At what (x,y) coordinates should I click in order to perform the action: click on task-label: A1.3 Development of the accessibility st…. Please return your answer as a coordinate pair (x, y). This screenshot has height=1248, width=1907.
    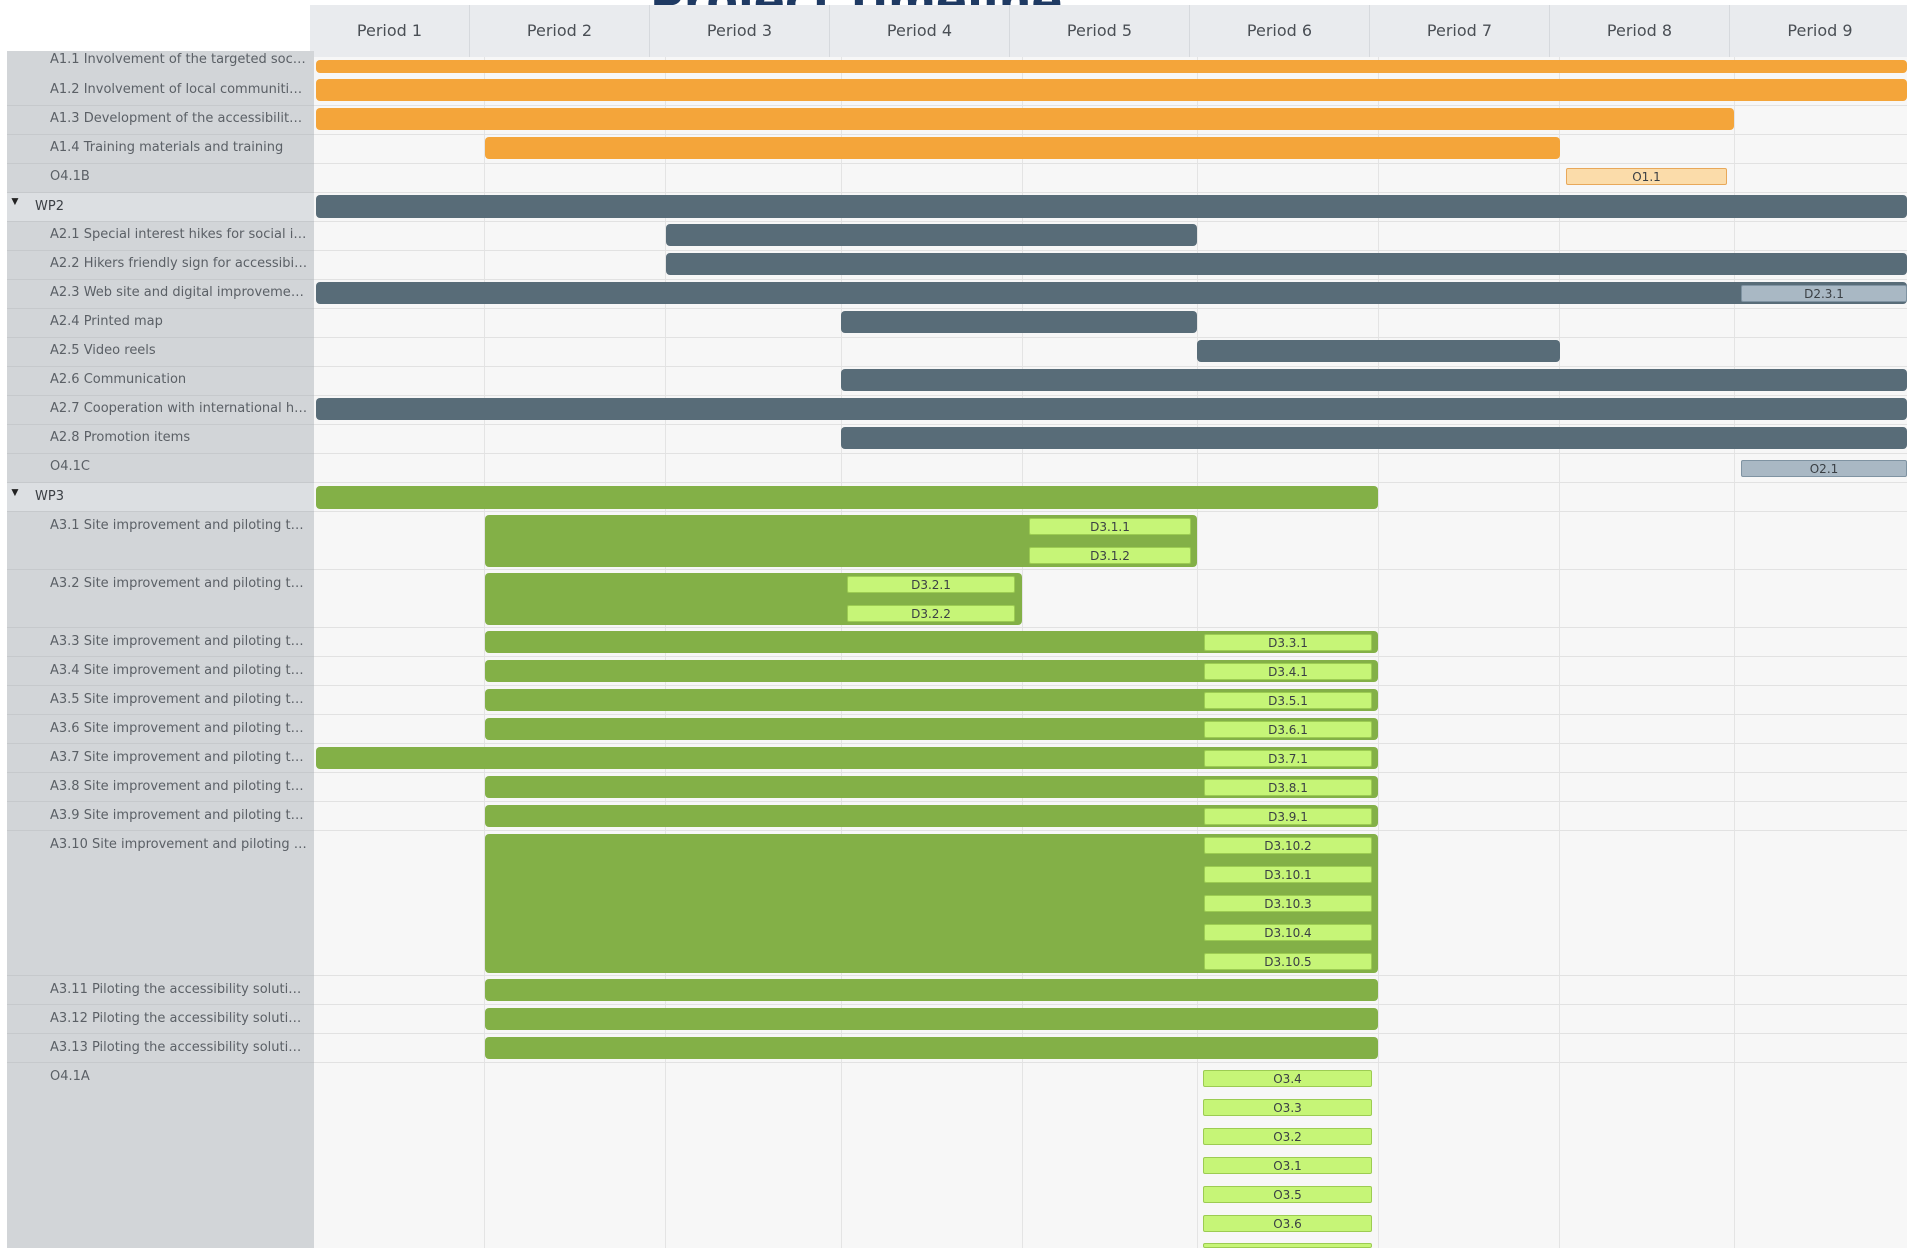
    Looking at the image, I should click on (179, 118).